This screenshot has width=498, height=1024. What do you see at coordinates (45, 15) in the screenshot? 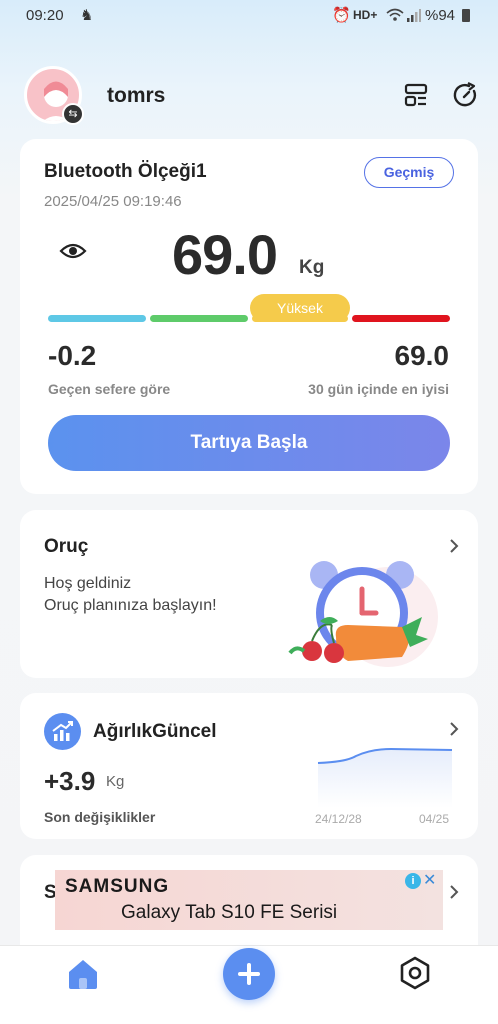
I see `status-time: 09:20` at bounding box center [45, 15].